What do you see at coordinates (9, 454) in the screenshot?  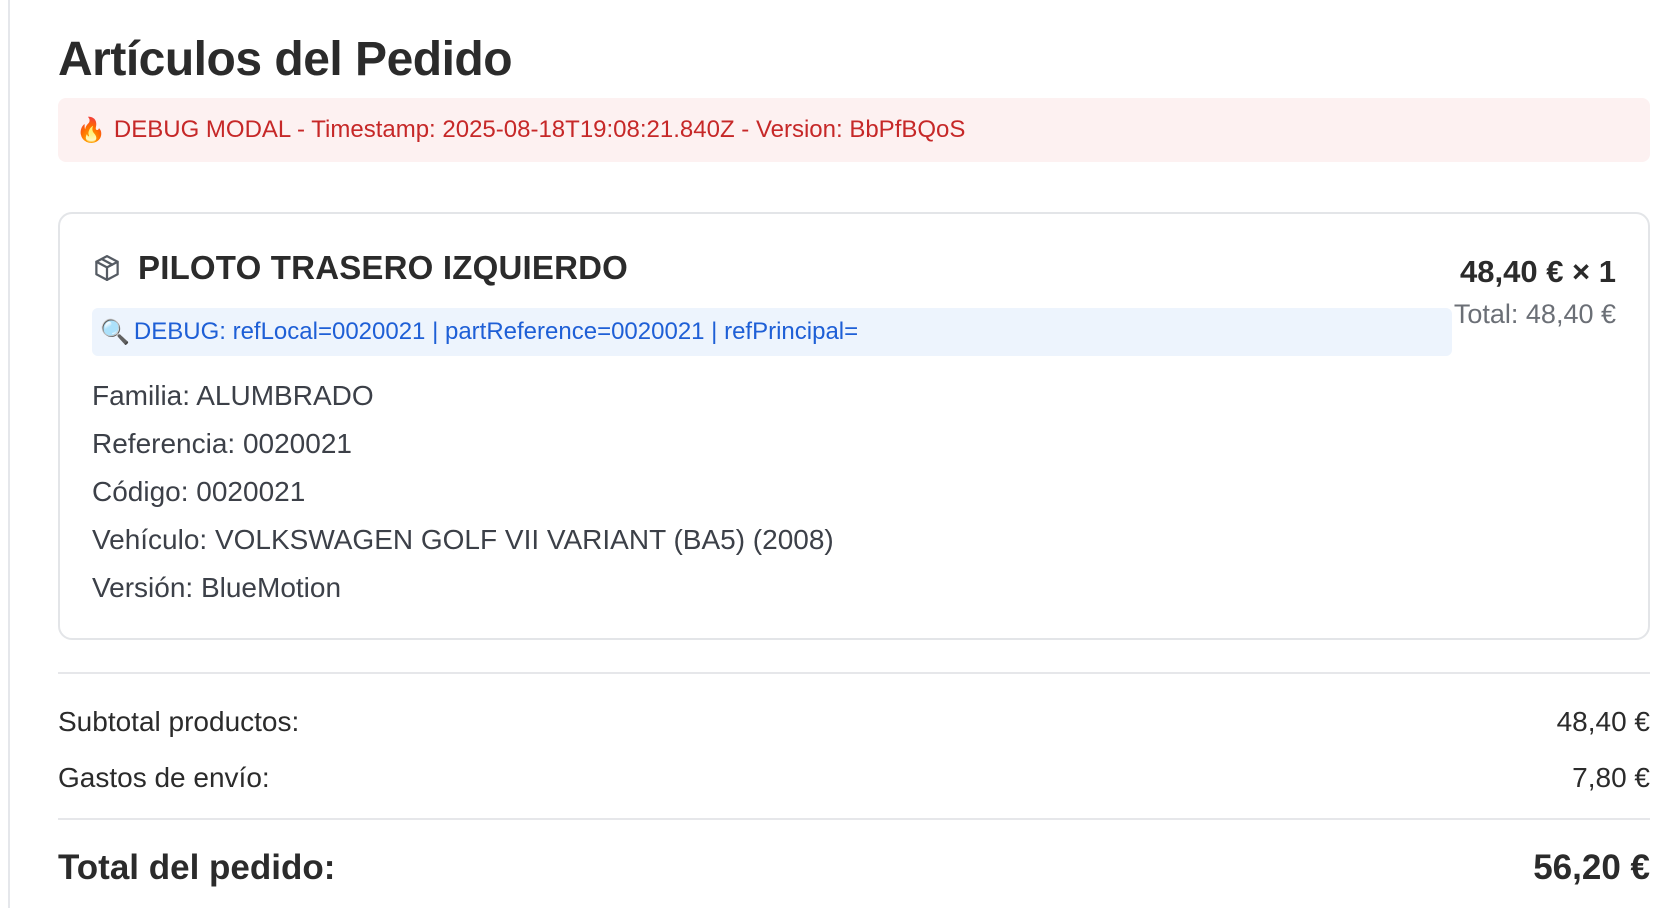 I see `left-border` at bounding box center [9, 454].